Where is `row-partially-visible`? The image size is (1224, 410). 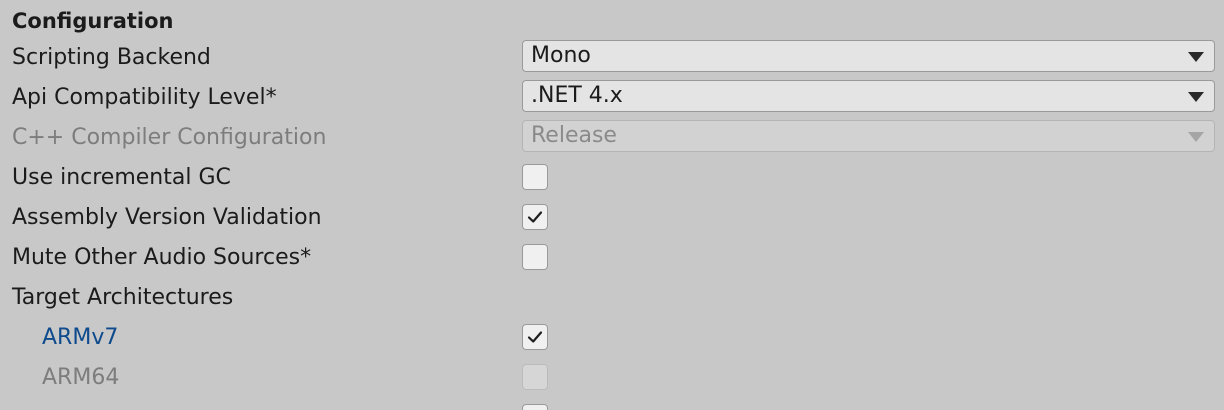 row-partially-visible is located at coordinates (612, 404).